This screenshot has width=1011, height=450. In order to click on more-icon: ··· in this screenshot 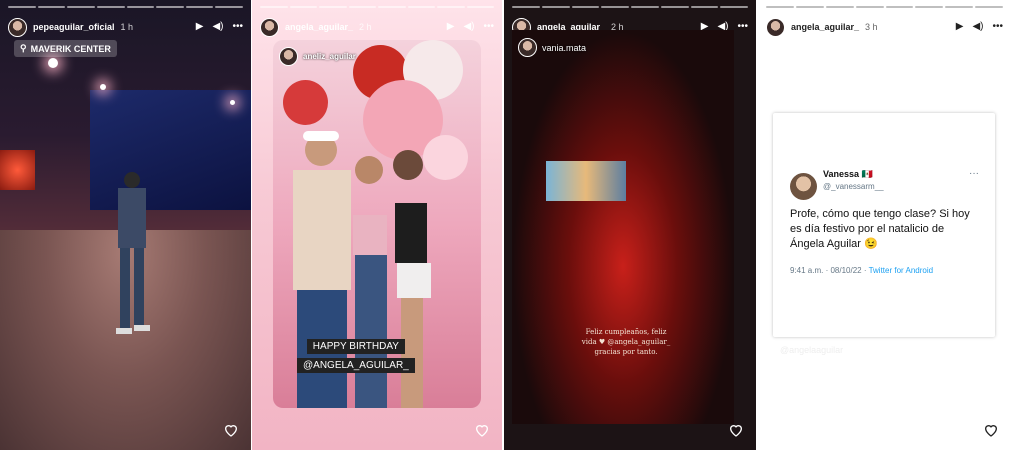, I will do `click(974, 173)`.